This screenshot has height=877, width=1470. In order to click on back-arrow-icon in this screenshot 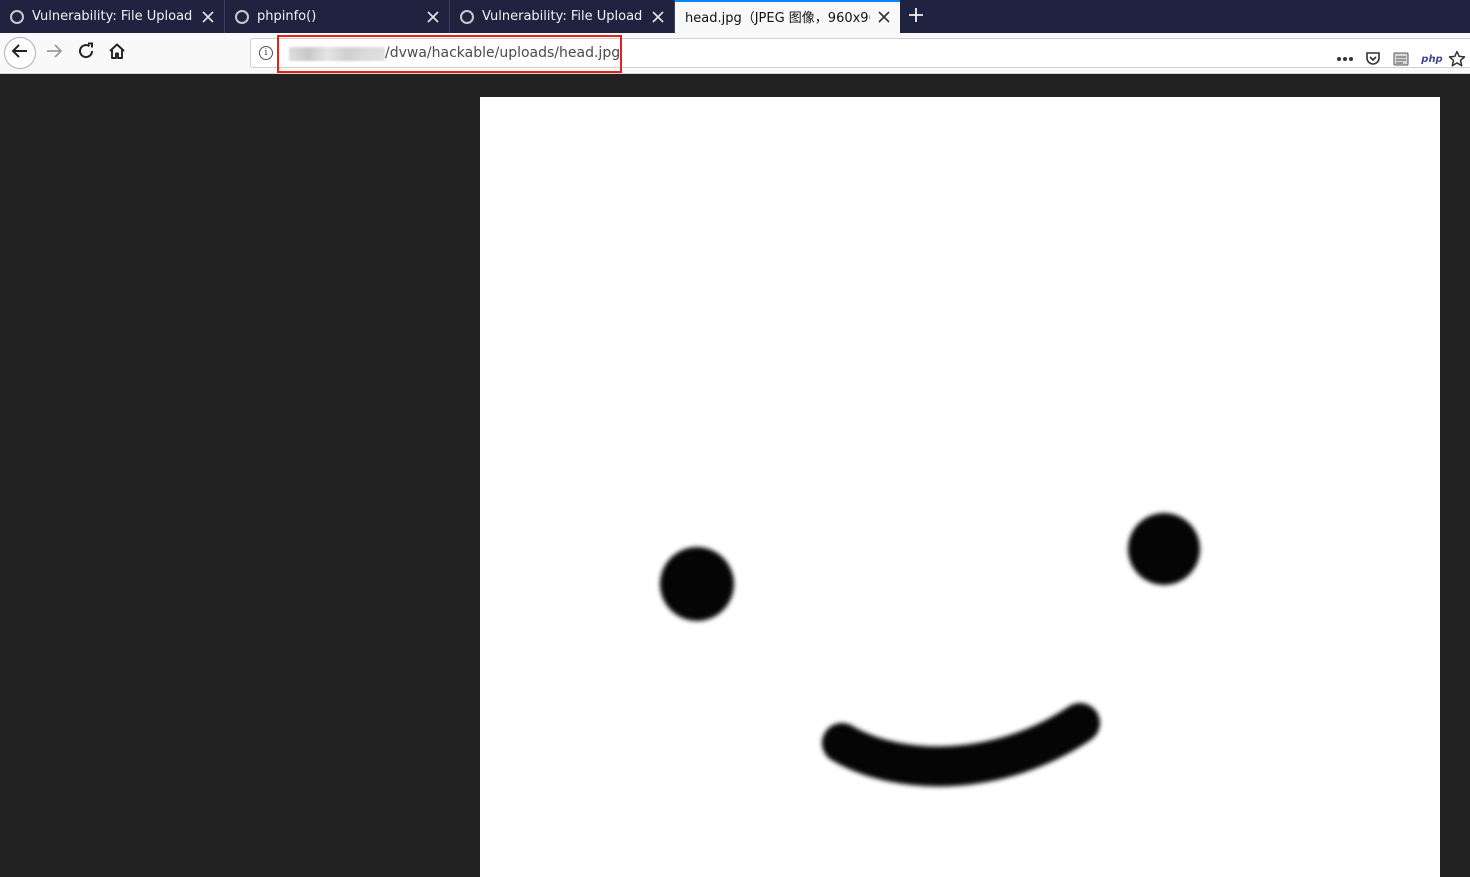, I will do `click(20, 53)`.